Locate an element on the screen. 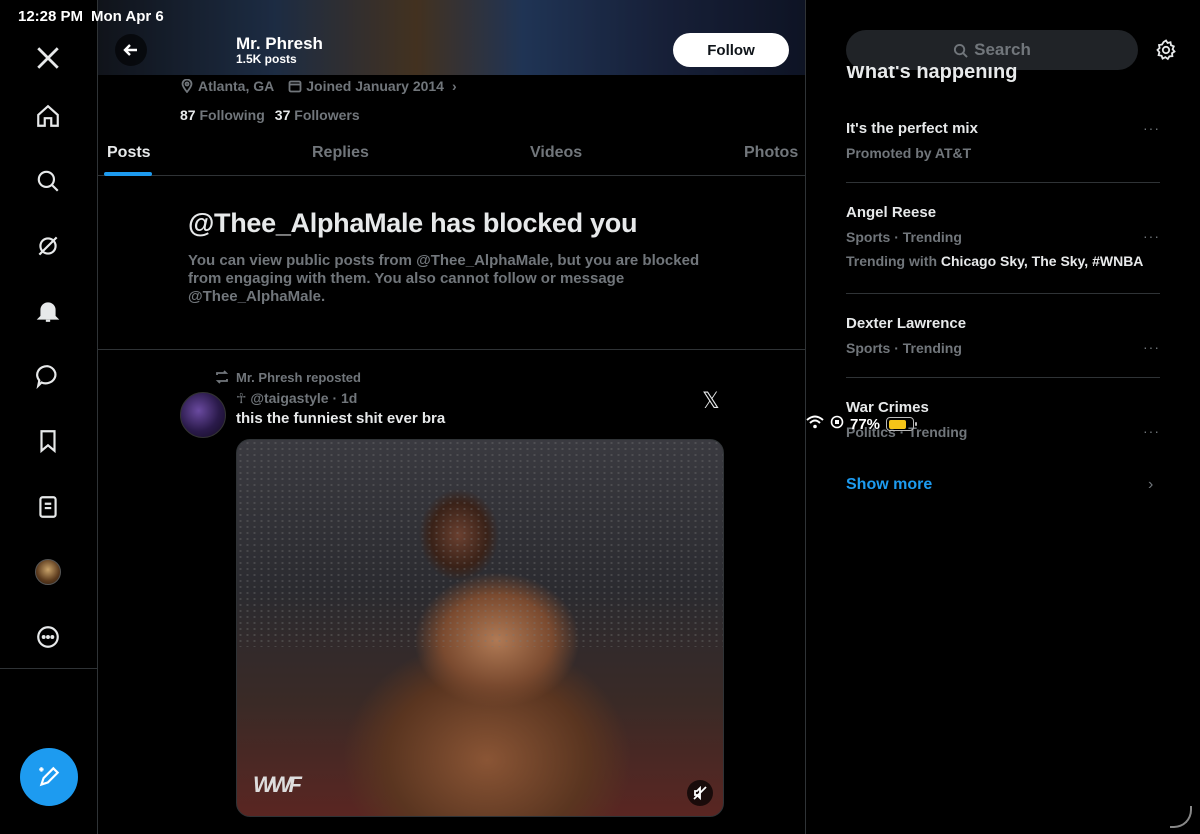 The image size is (1200, 834). x-source-icon: 𝕏 is located at coordinates (711, 400).